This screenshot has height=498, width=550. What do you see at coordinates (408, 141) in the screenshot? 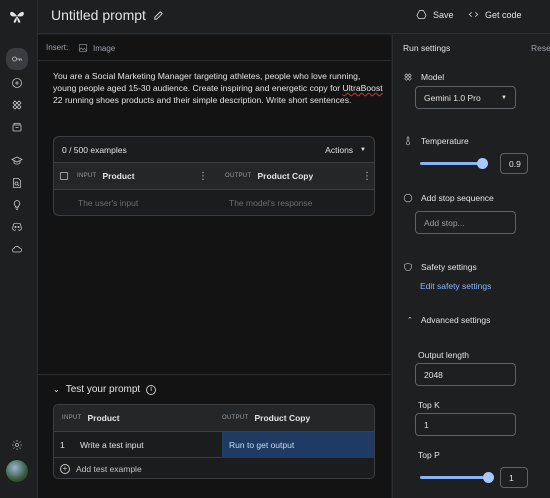
I see `thermometer-icon` at bounding box center [408, 141].